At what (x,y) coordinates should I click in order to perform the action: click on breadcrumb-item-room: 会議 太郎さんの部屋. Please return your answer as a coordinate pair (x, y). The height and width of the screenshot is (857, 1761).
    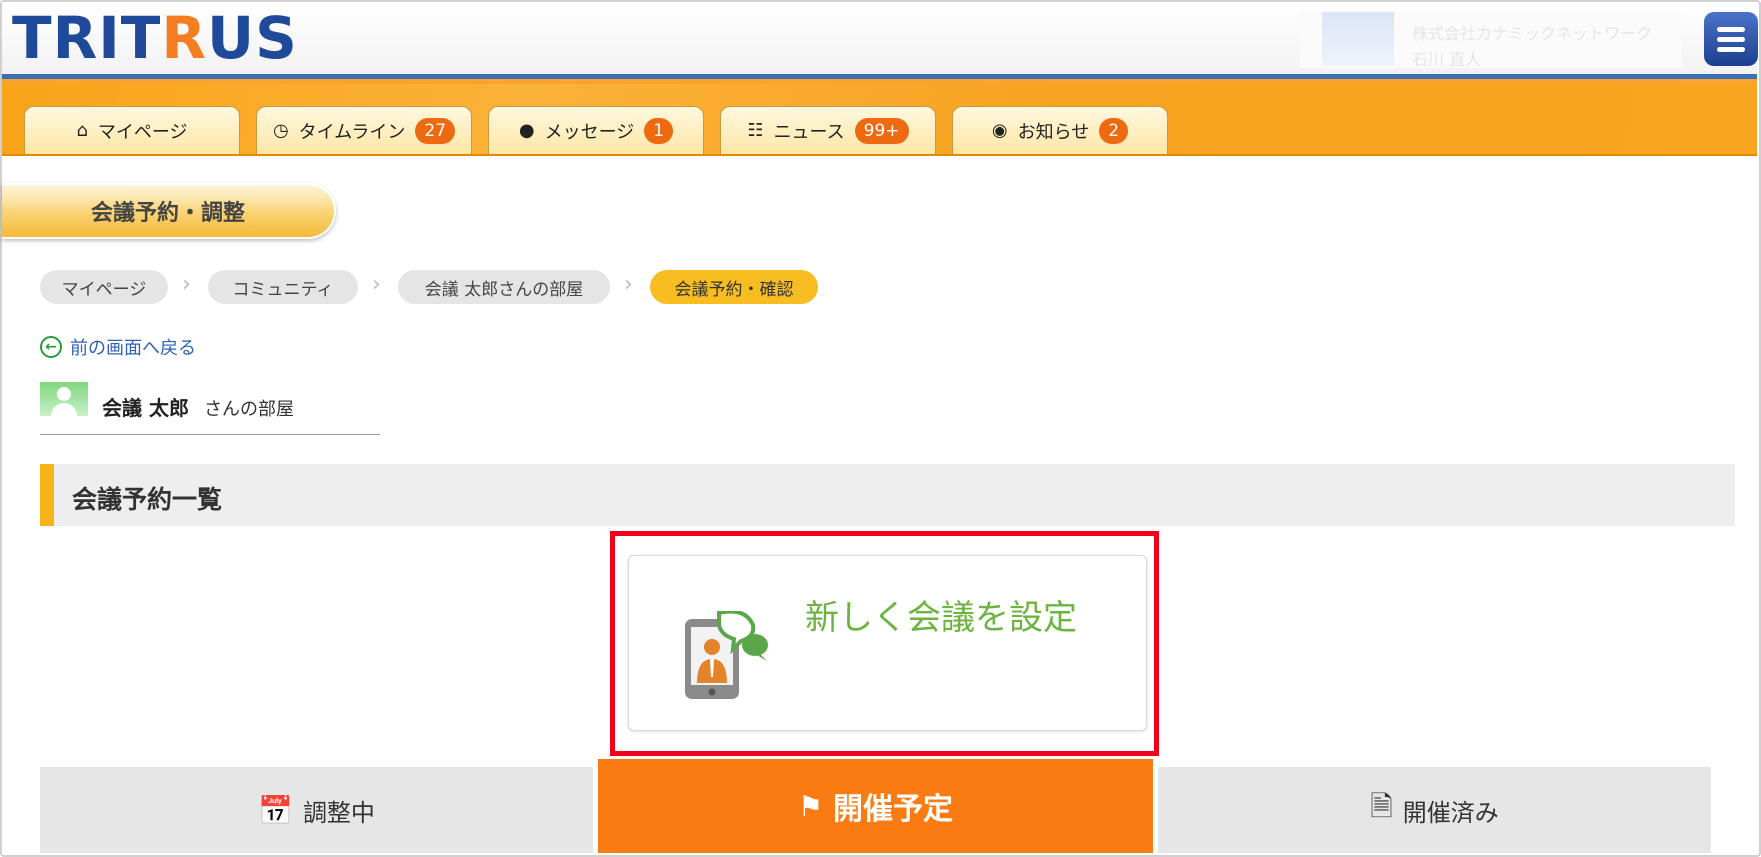
    Looking at the image, I should click on (504, 287).